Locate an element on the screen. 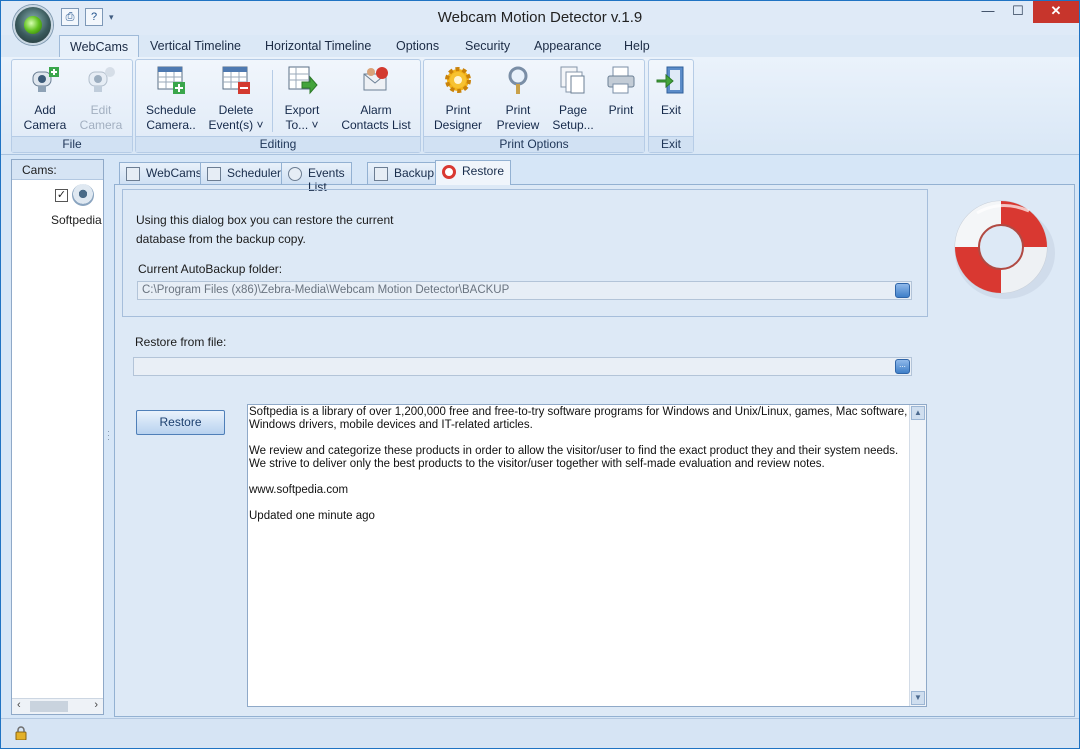 This screenshot has width=1080, height=749. ribbon-tab-help: Help is located at coordinates (637, 46).